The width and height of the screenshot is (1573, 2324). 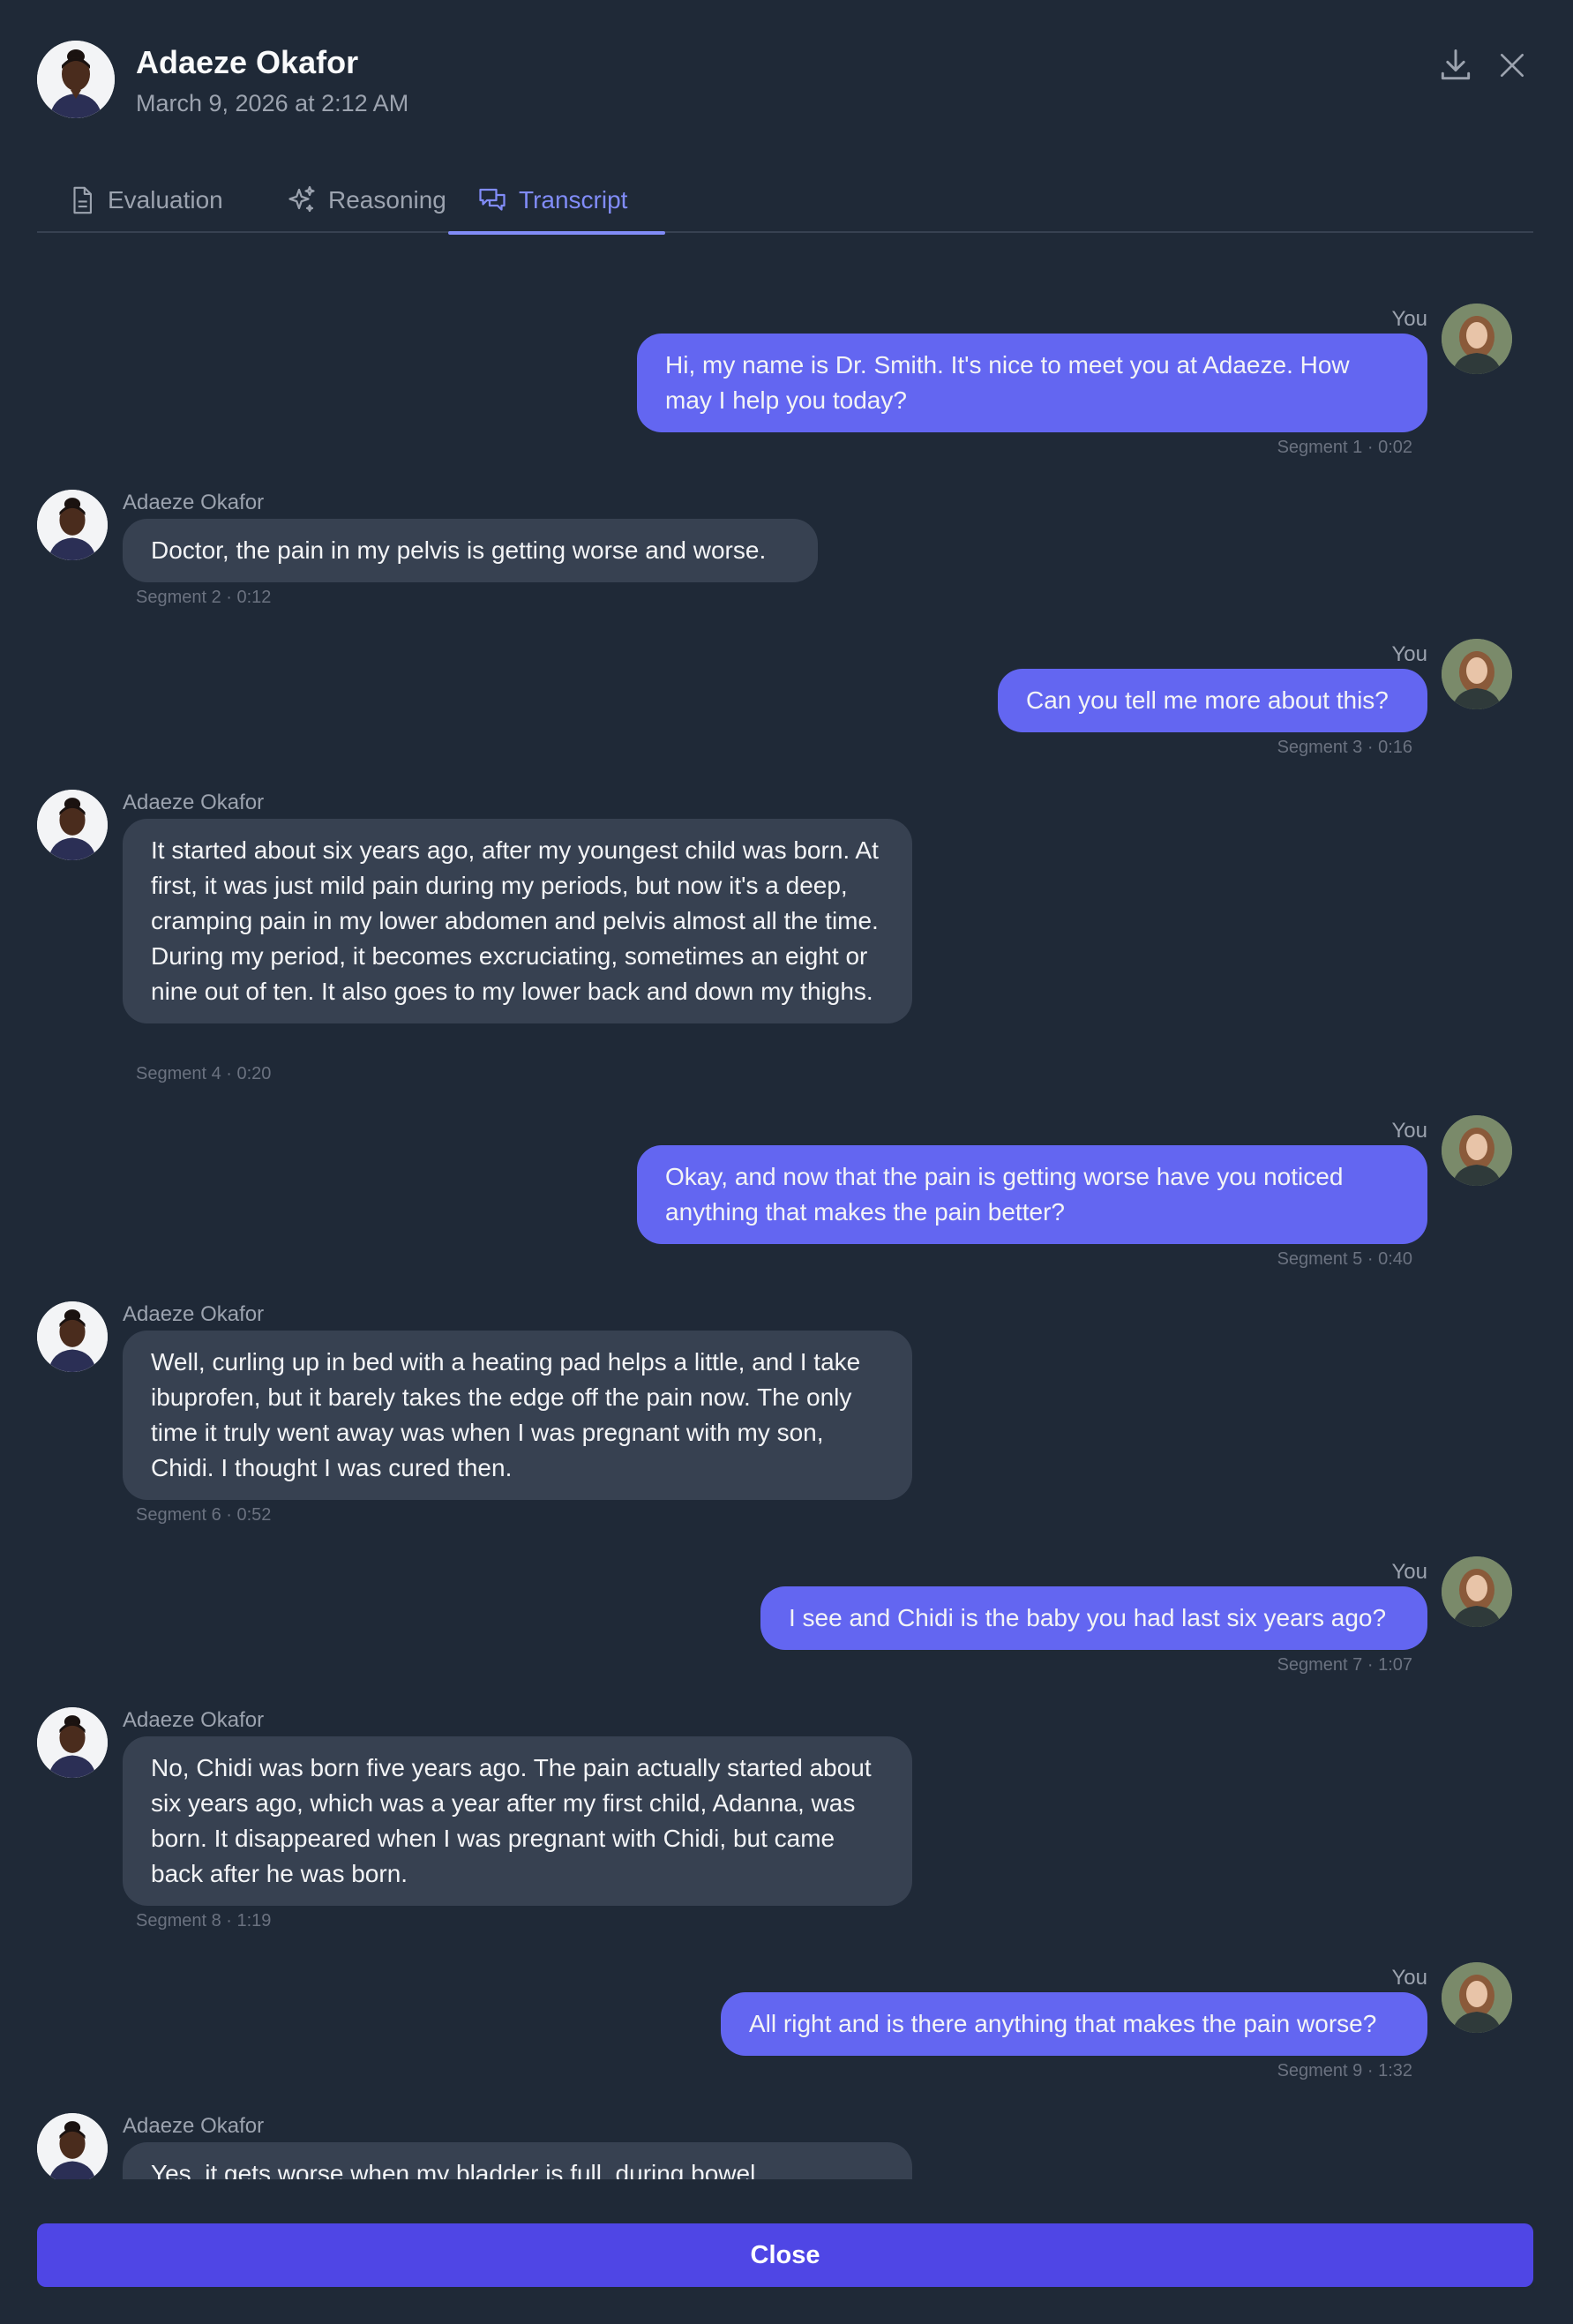 I want to click on tab-transcript-label: Transcript, so click(x=574, y=200).